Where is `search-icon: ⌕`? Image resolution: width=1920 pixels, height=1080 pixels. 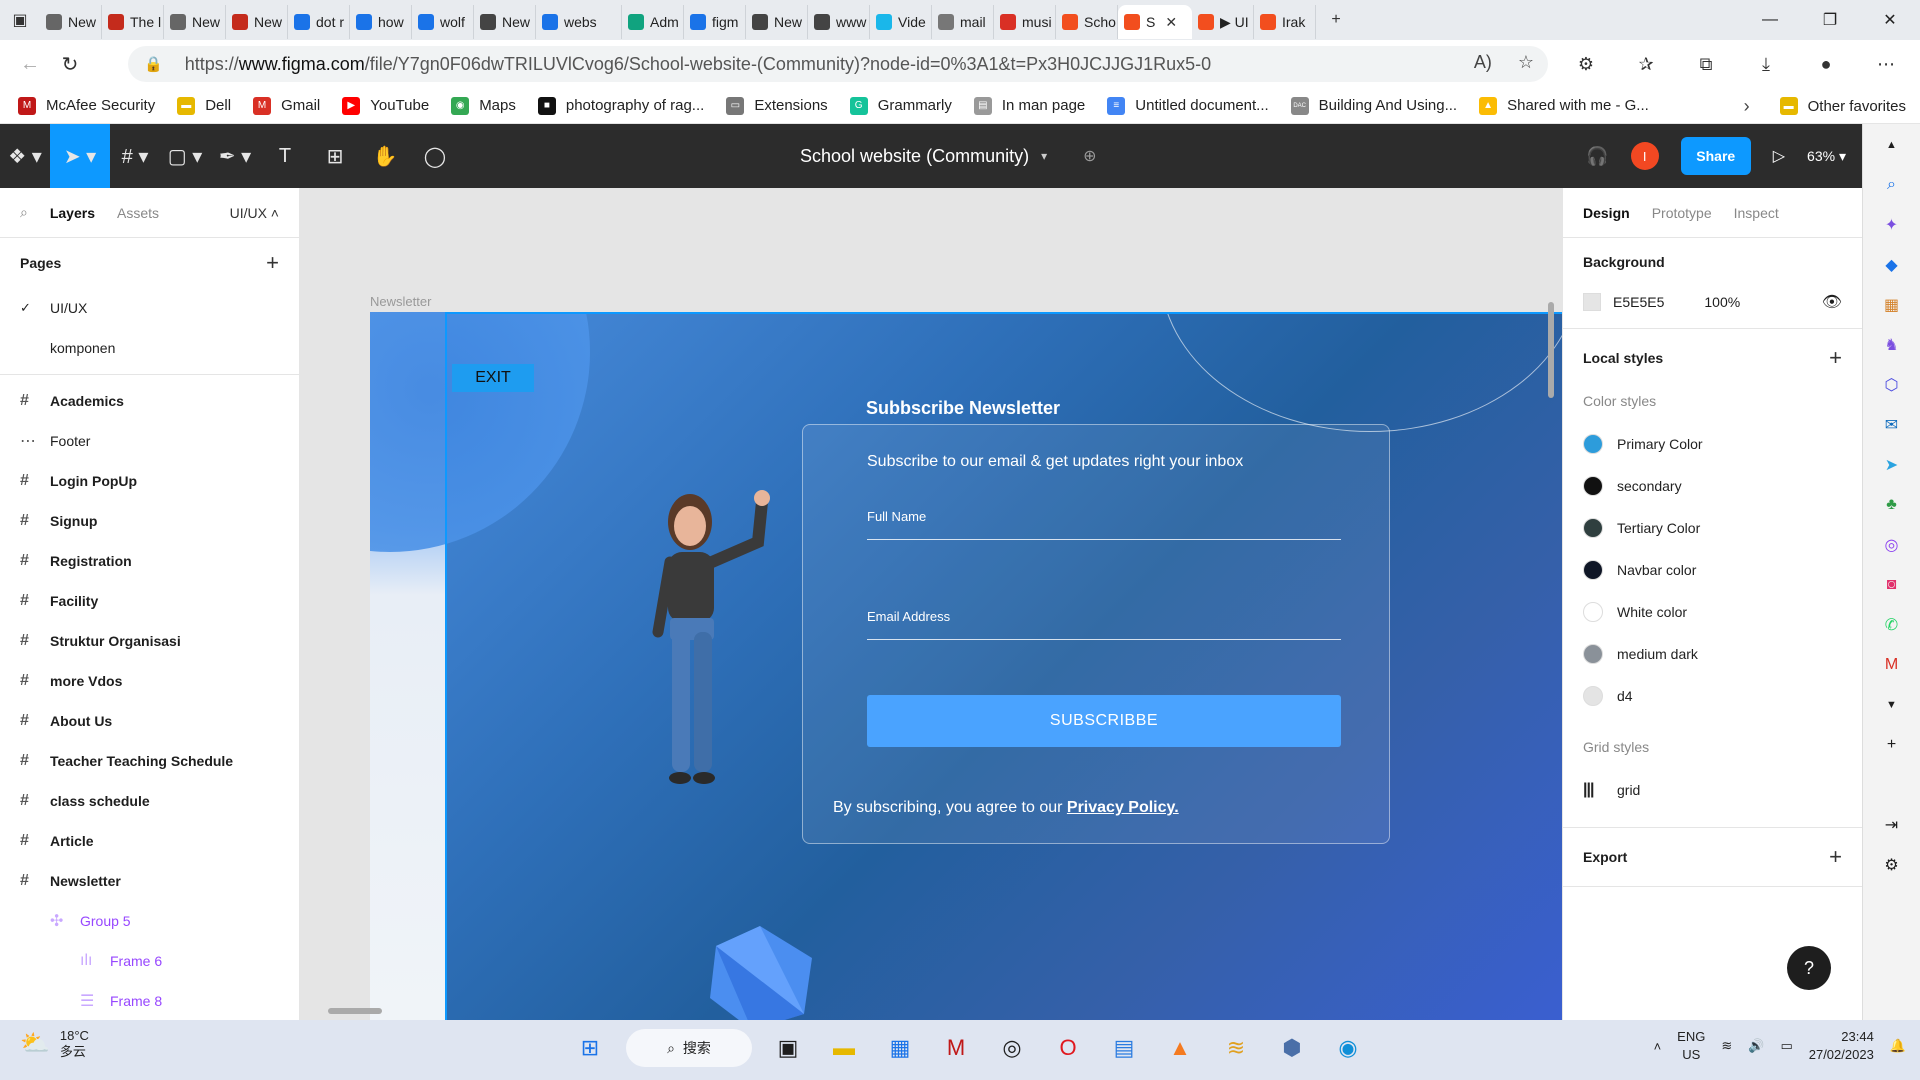
search-icon: ⌕ is located at coordinates (1892, 185).